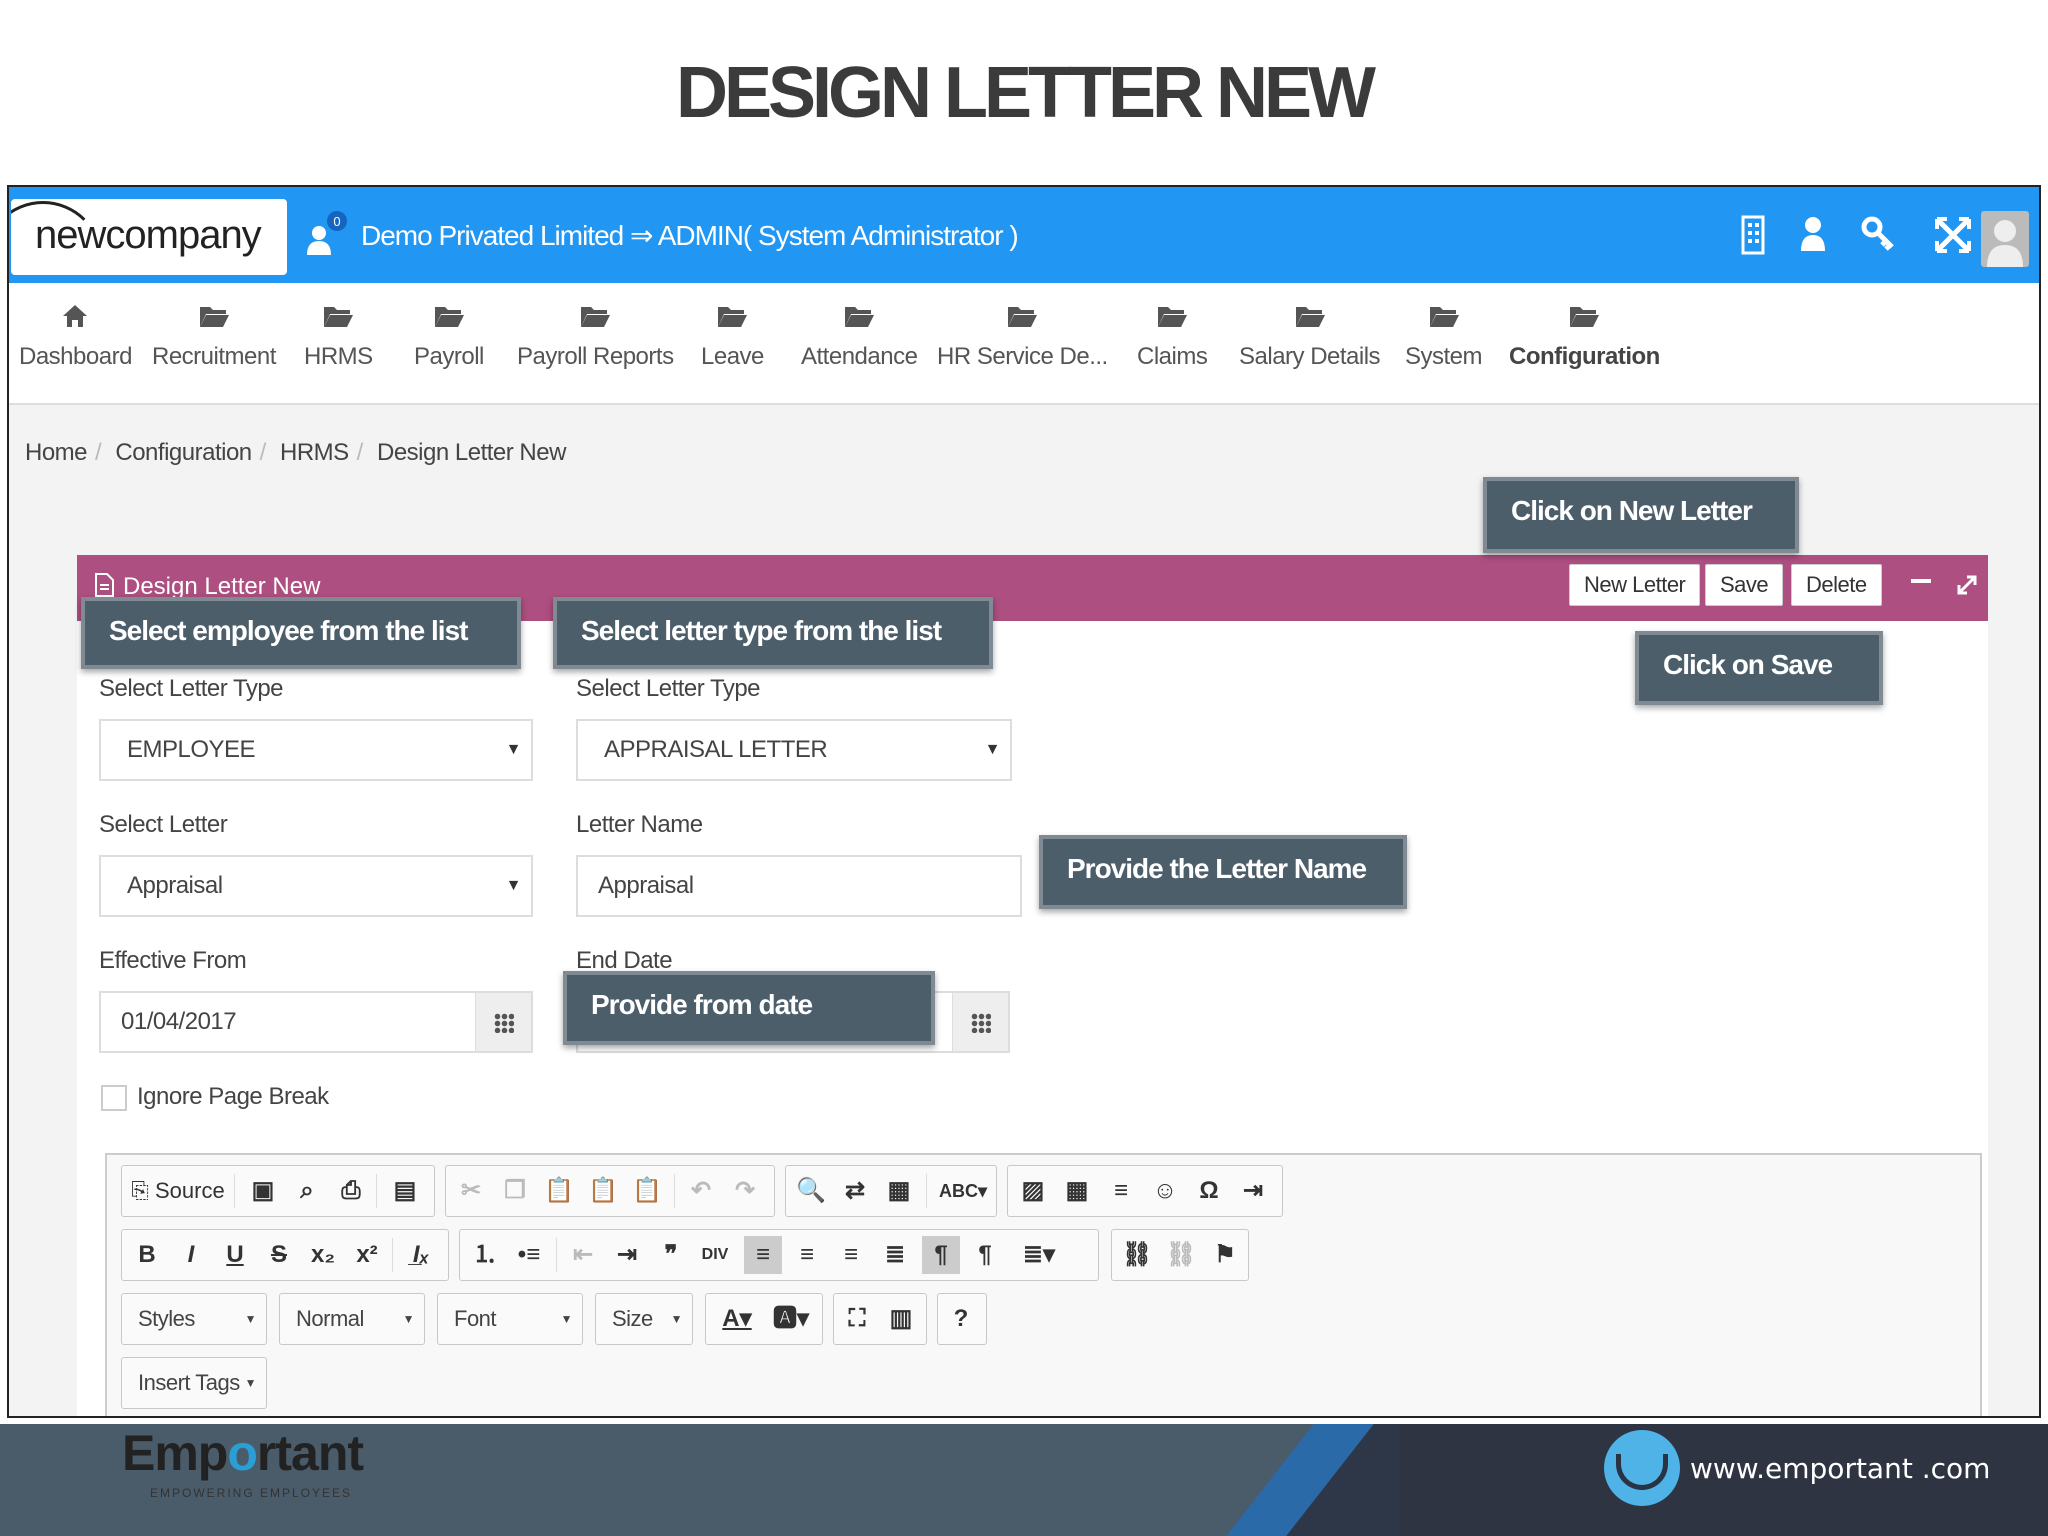 The image size is (2048, 1536). Describe the element at coordinates (1310, 337) in the screenshot. I see `menu-item-salary-details: Salary Details` at that location.